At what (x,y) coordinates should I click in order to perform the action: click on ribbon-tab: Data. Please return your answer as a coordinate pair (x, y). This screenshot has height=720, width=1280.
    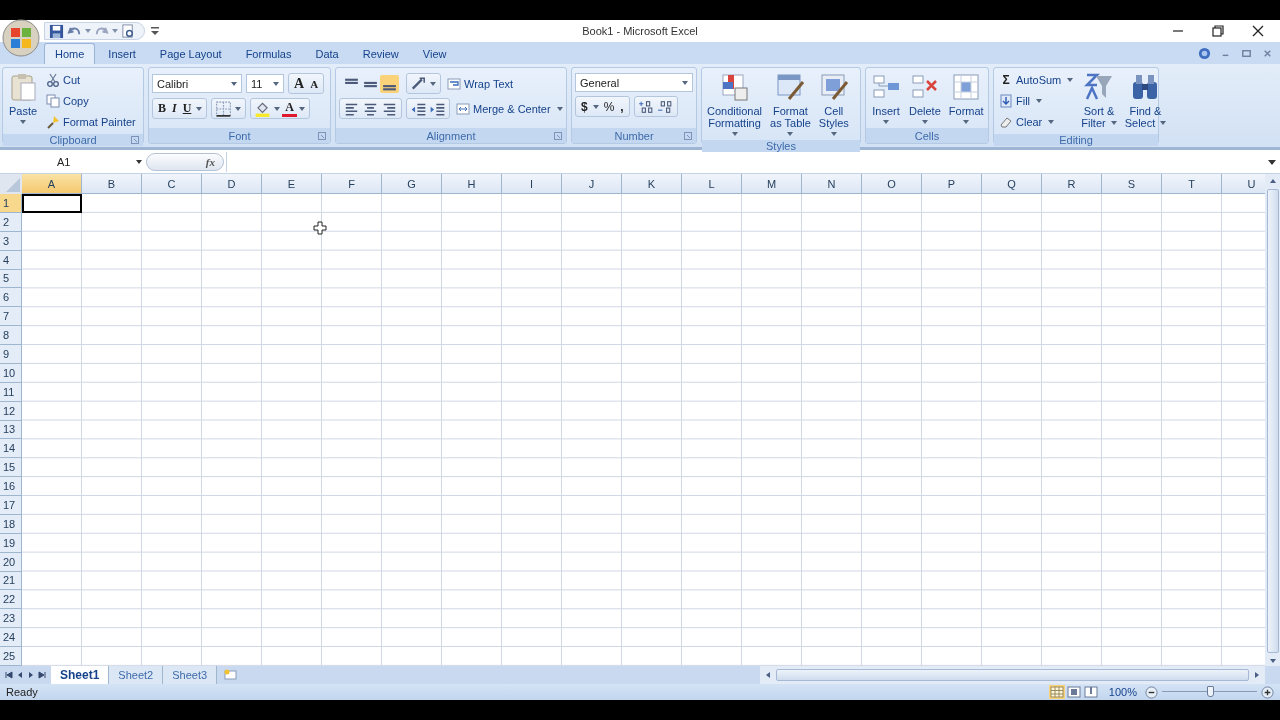
    Looking at the image, I should click on (327, 53).